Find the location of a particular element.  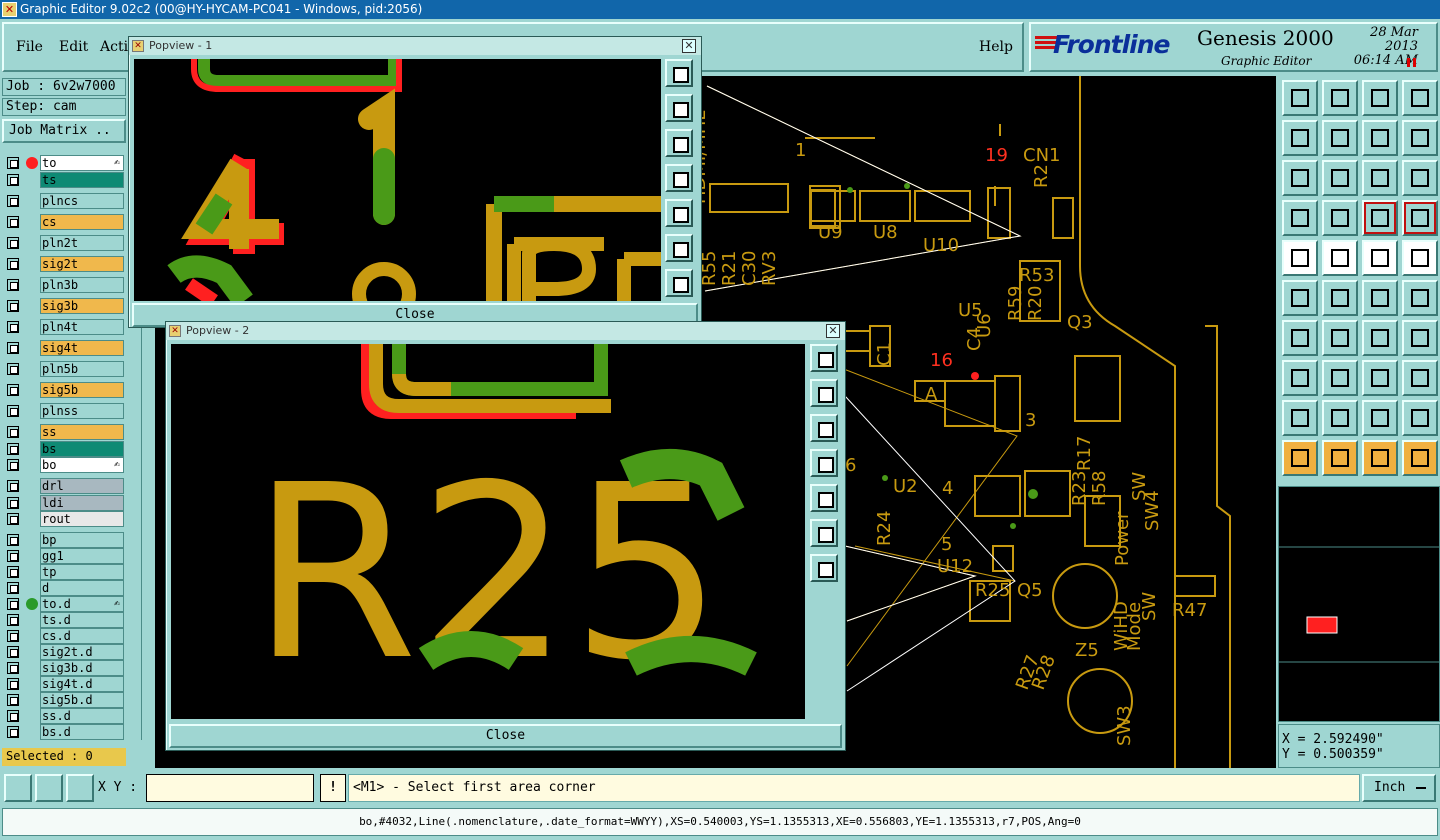

home-icon is located at coordinates (1380, 98).